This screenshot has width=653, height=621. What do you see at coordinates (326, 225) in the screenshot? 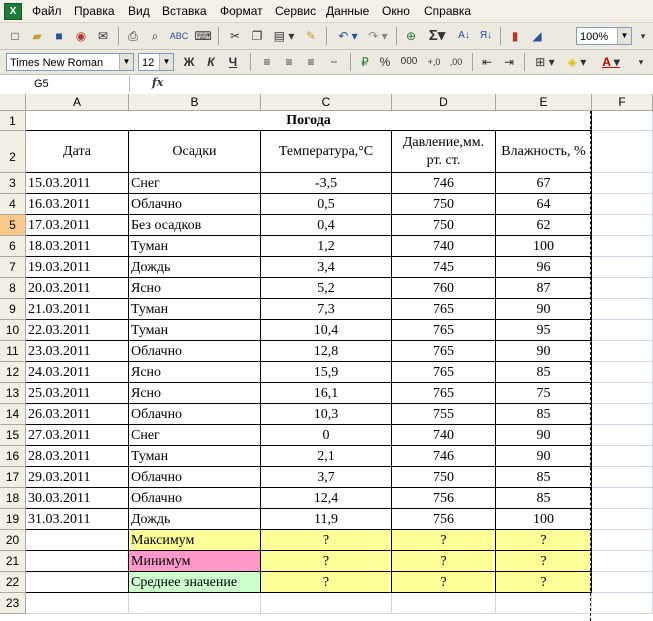
I see `temperature-cell: 0,4` at bounding box center [326, 225].